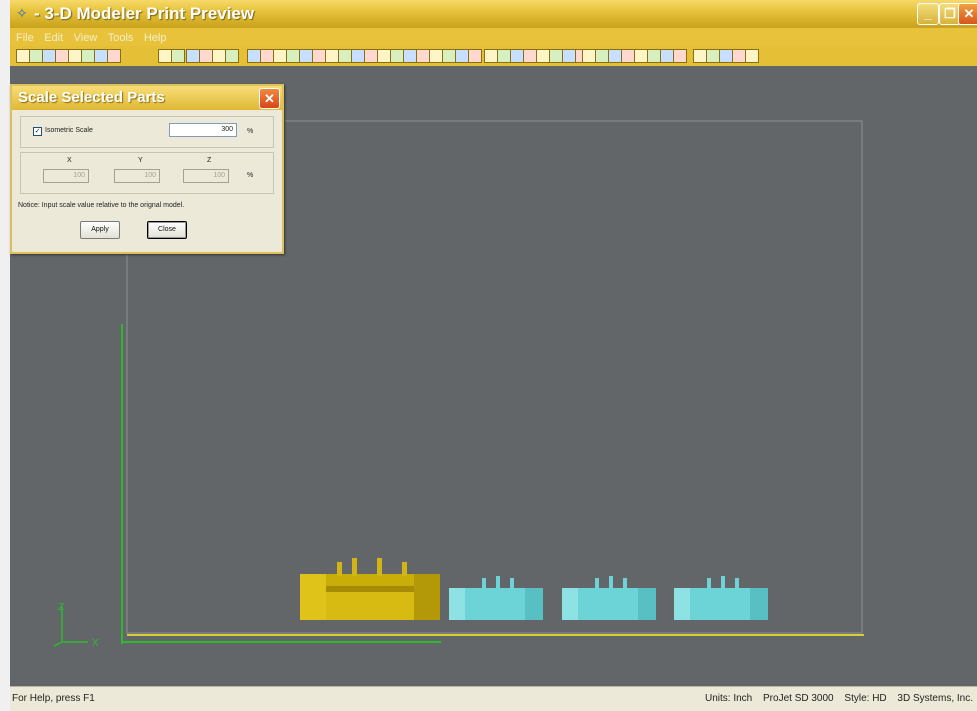 This screenshot has width=977, height=711. Describe the element at coordinates (86, 38) in the screenshot. I see `menu-view: View` at that location.